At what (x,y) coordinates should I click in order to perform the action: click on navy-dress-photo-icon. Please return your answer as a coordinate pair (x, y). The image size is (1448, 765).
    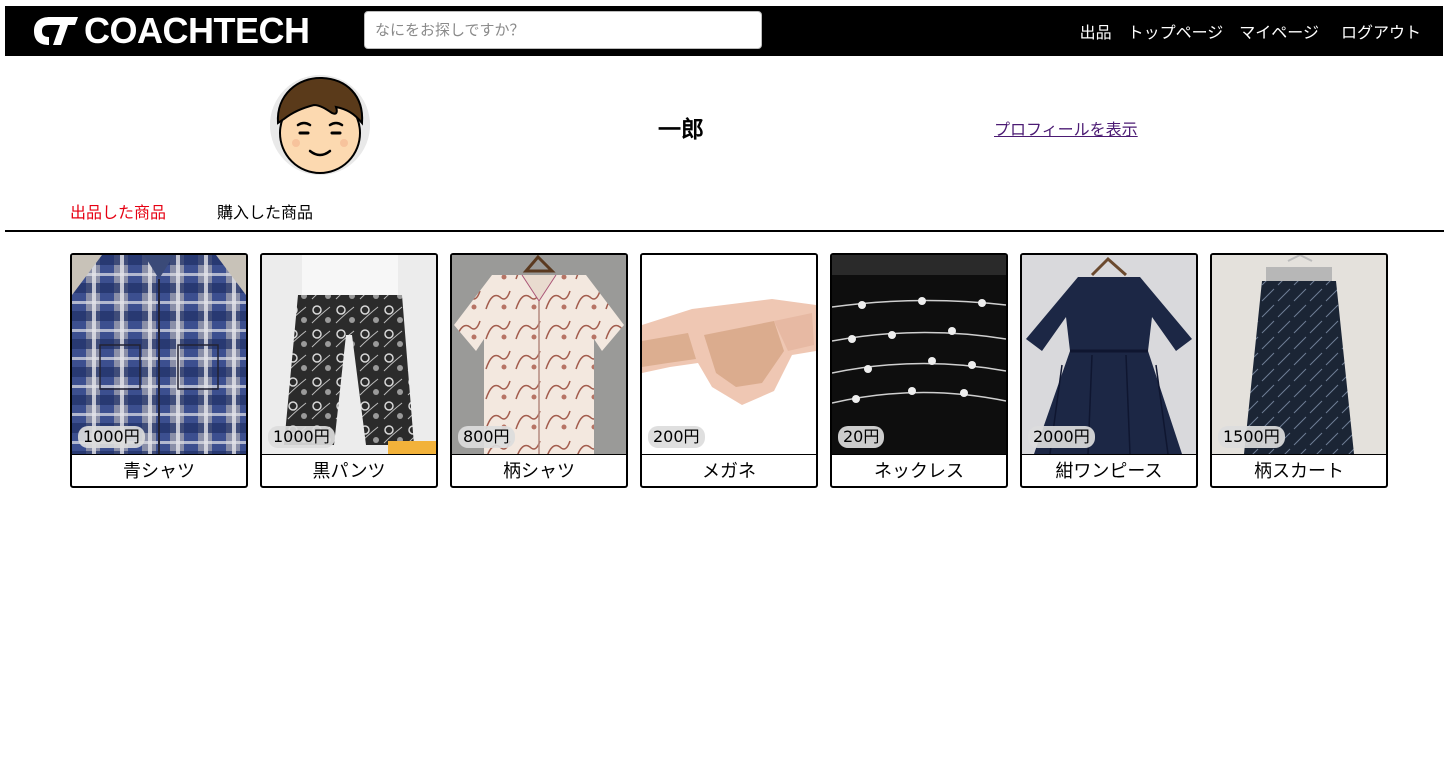
    Looking at the image, I should click on (1109, 354).